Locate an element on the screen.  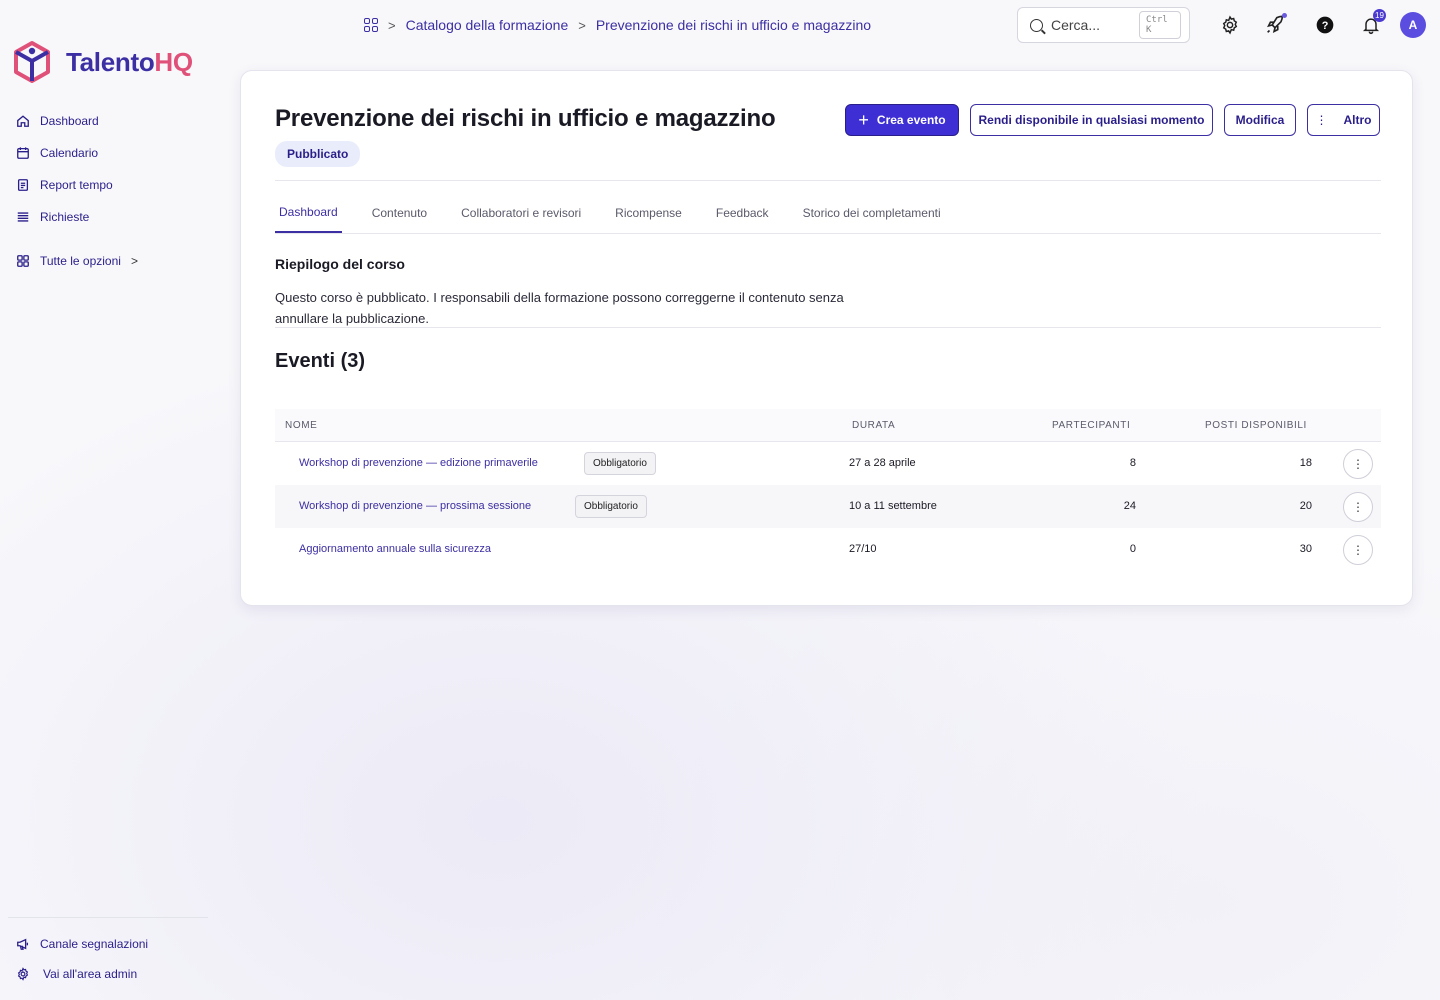
tab-rewards: Ricompense is located at coordinates (648, 213).